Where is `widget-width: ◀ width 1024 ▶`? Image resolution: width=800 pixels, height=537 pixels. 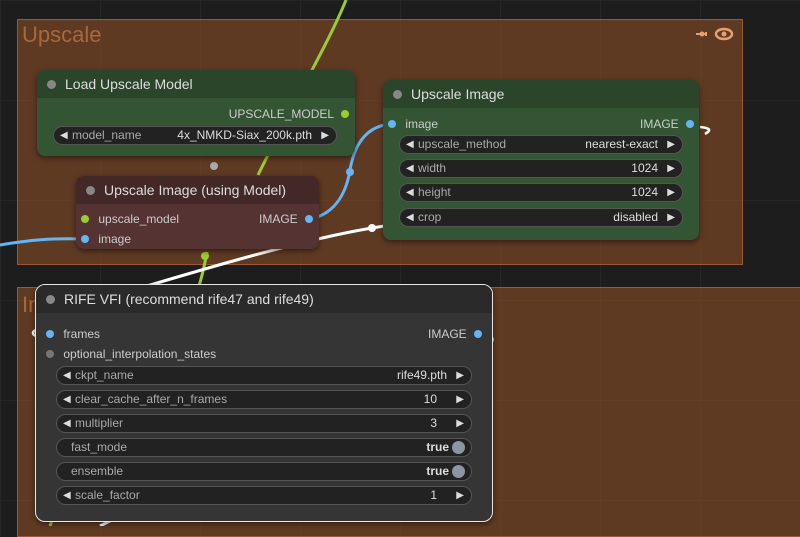 widget-width: ◀ width 1024 ▶ is located at coordinates (541, 168).